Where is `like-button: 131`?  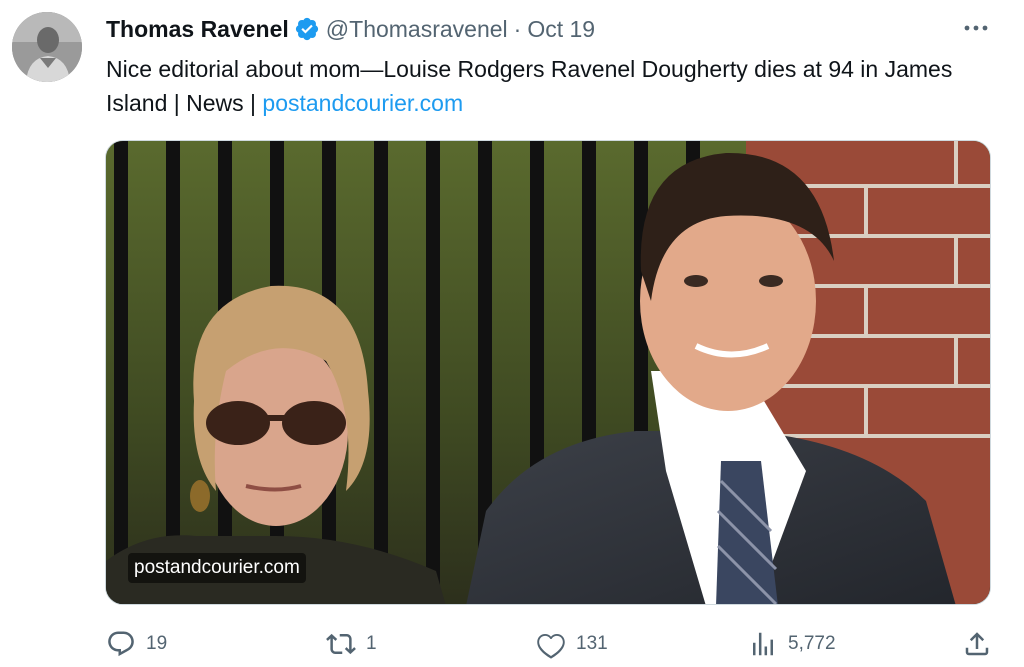
like-button: 131 is located at coordinates (572, 644).